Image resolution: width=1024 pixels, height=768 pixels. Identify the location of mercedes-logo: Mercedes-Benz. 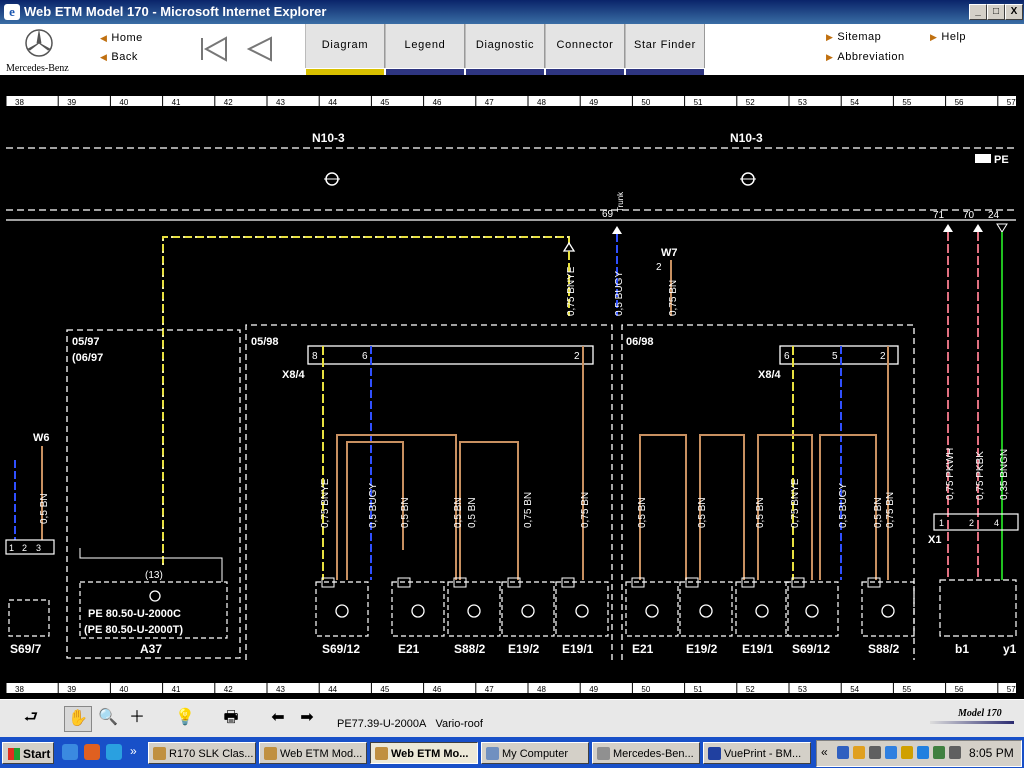
(38, 50).